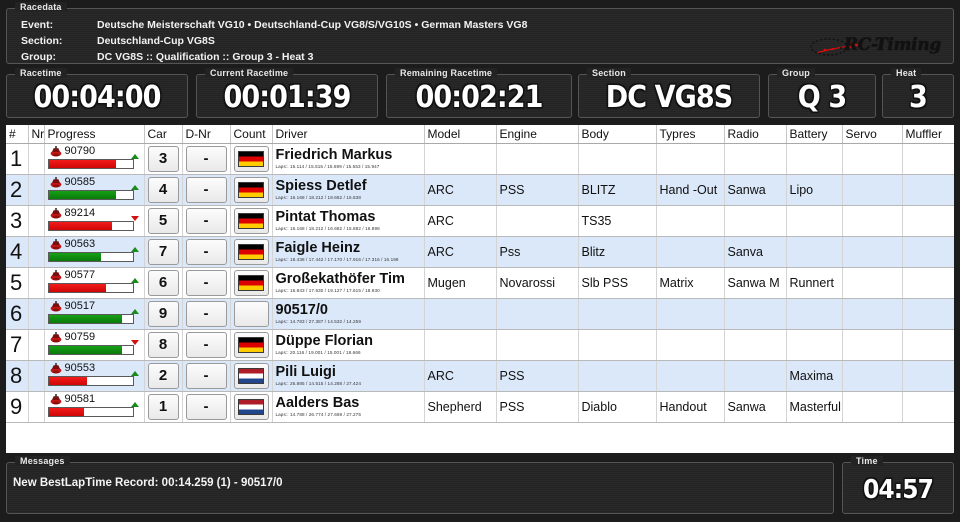  What do you see at coordinates (814, 134) in the screenshot?
I see `col-header-battery: Battery` at bounding box center [814, 134].